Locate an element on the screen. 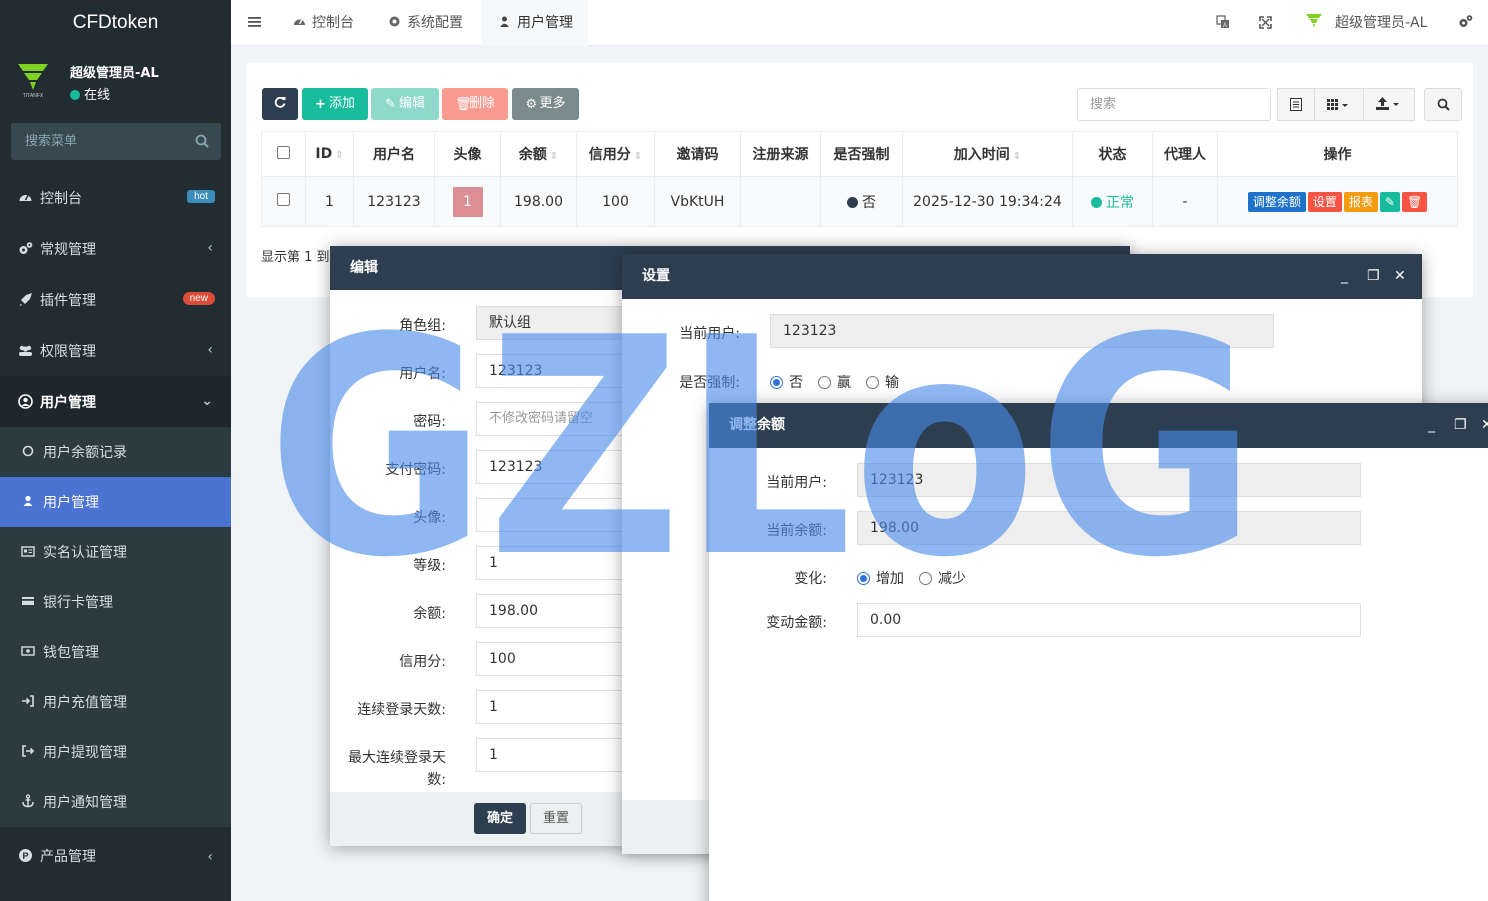  edit-button: ✎ 编辑 is located at coordinates (405, 104).